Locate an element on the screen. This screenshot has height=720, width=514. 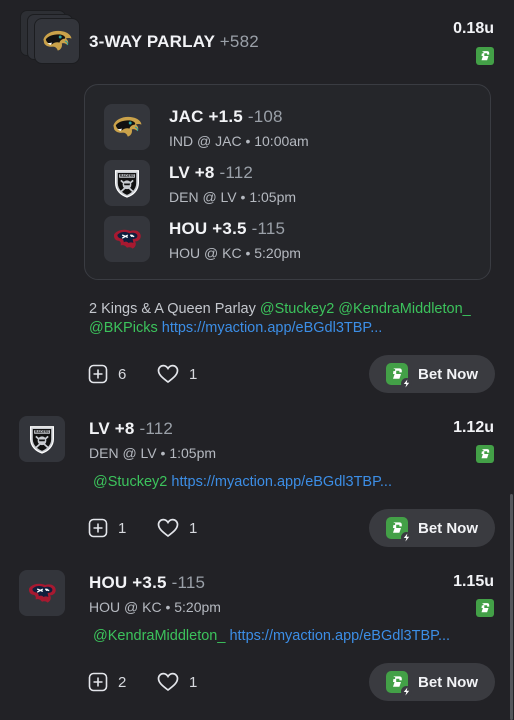
caption-text: 2 Kings & A Queen Parlay is located at coordinates (174, 309).